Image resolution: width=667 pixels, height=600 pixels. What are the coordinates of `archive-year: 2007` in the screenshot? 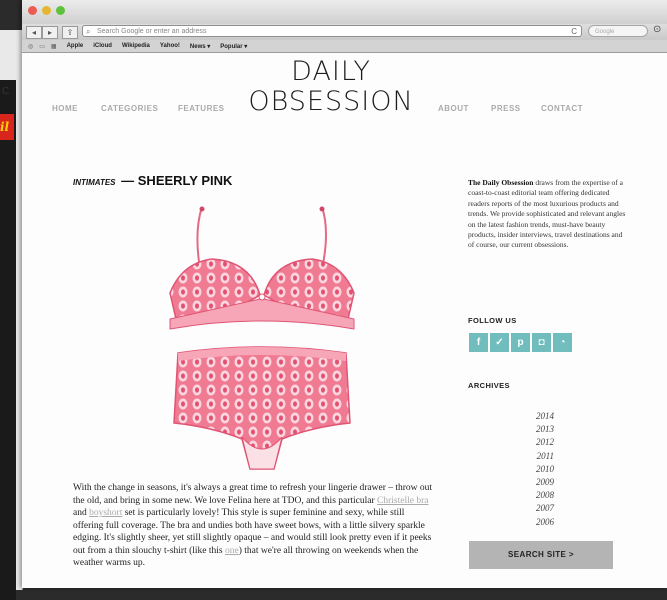 It's located at (542, 508).